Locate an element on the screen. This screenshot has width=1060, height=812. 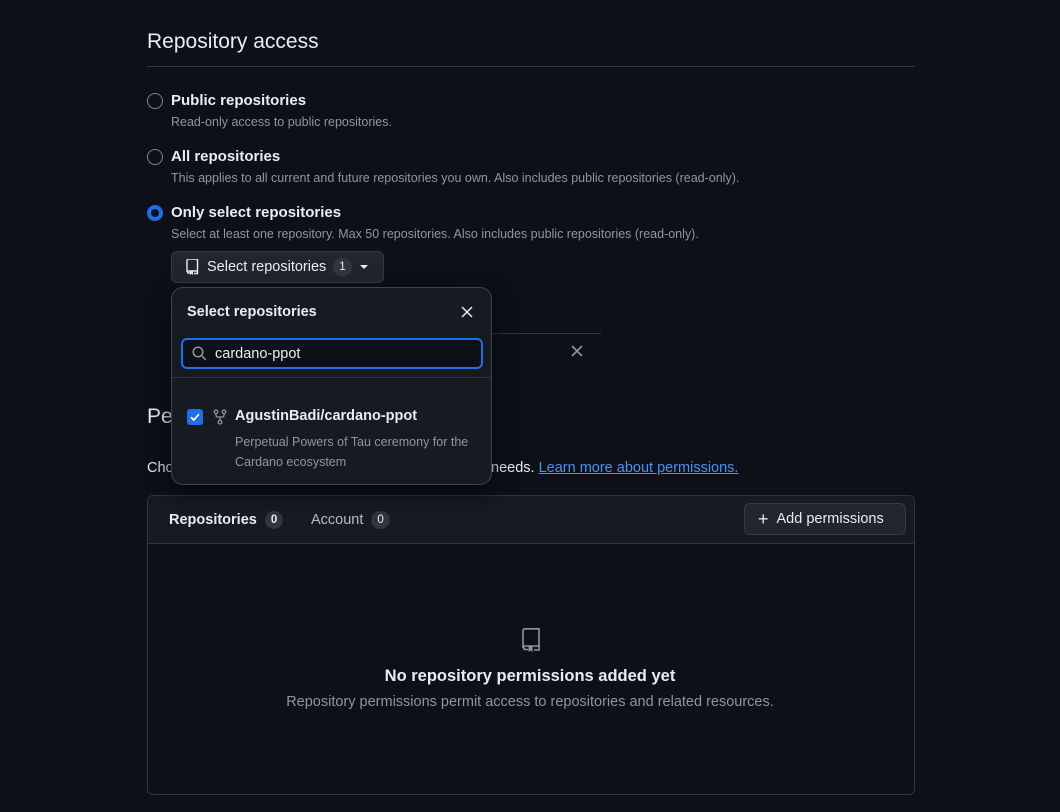
radio-desc-public: Read-only access to public repositories. is located at coordinates (281, 122).